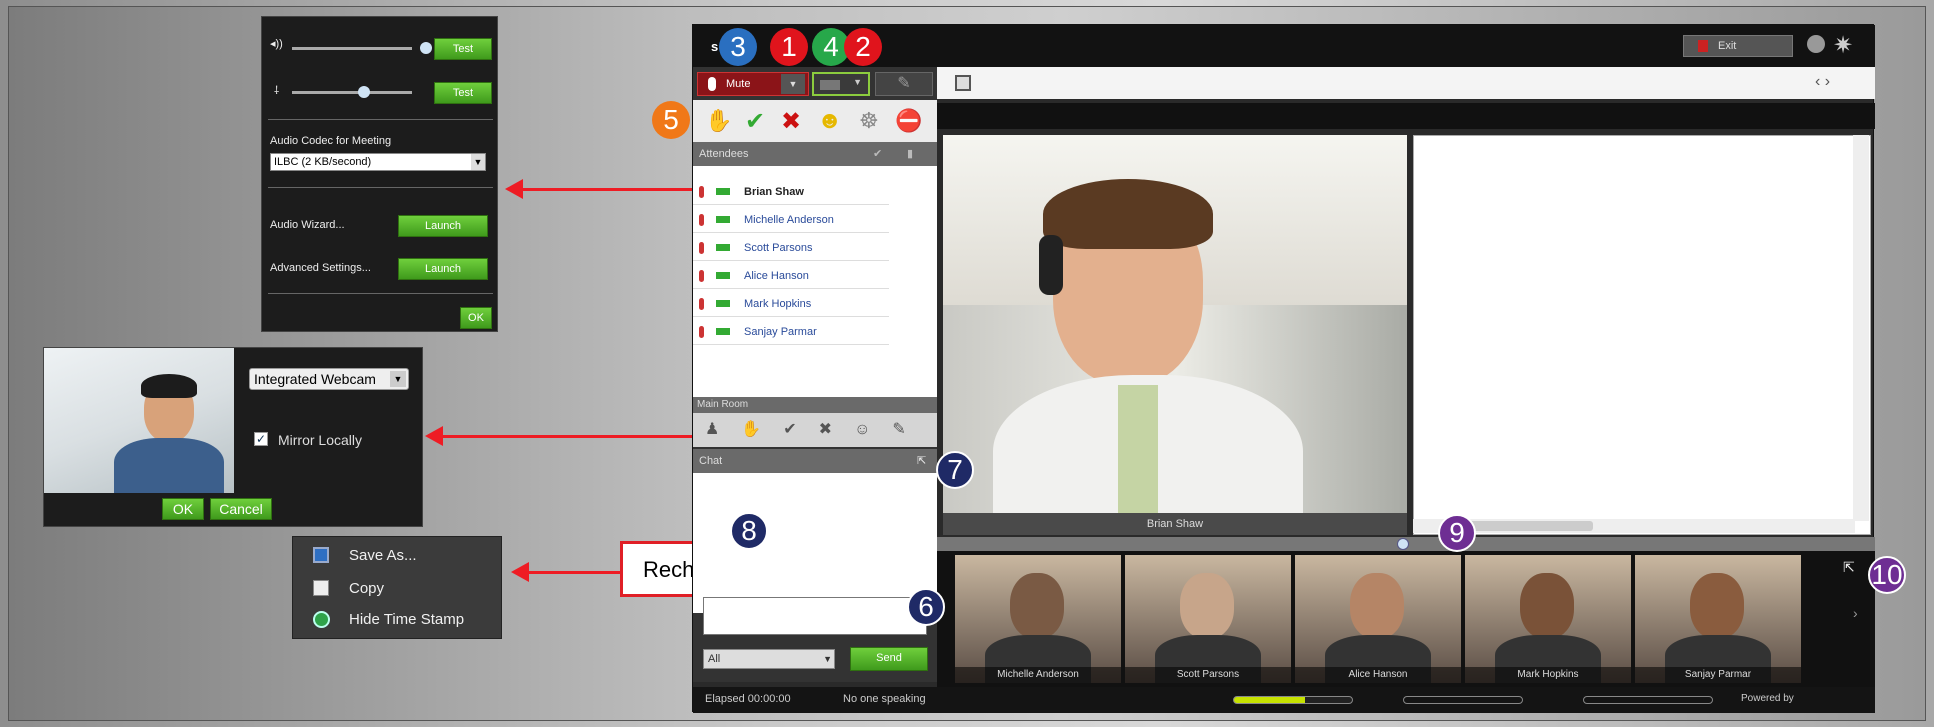  What do you see at coordinates (323, 162) in the screenshot?
I see `codec-value: ILBC (2 KB/second)` at bounding box center [323, 162].